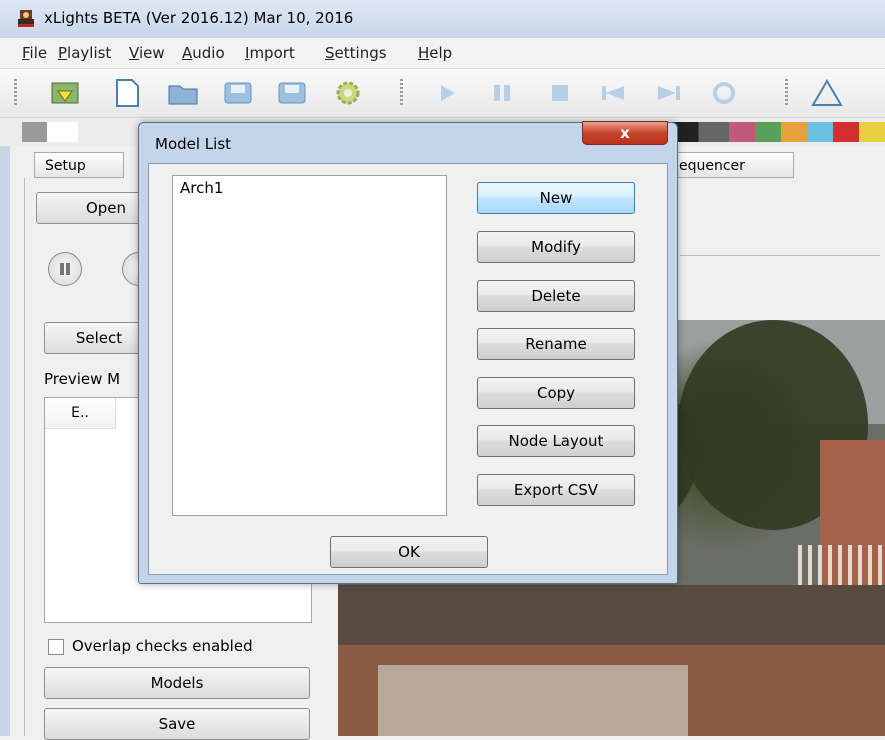  What do you see at coordinates (560, 93) in the screenshot?
I see `stop-icon` at bounding box center [560, 93].